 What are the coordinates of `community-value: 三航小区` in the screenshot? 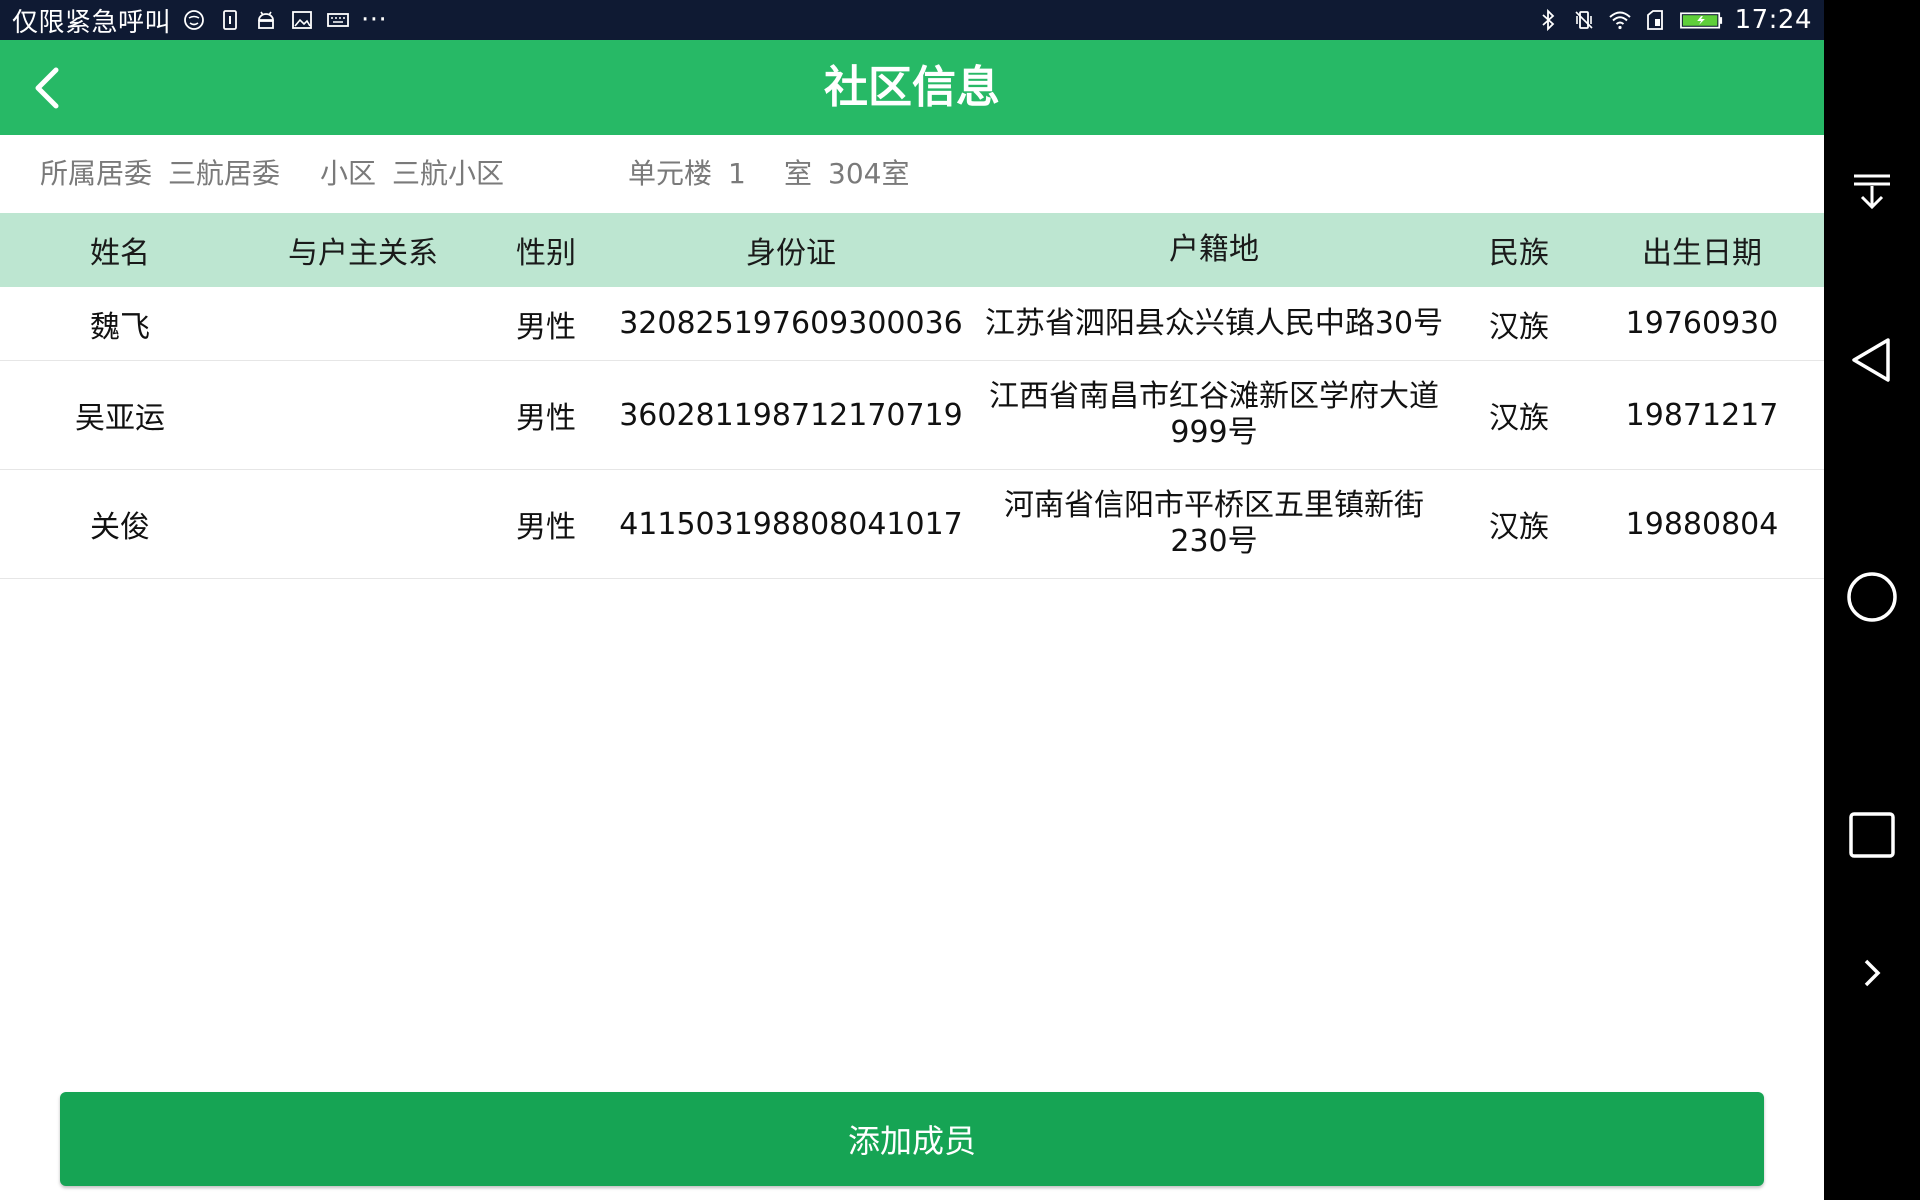 It's located at (448, 173).